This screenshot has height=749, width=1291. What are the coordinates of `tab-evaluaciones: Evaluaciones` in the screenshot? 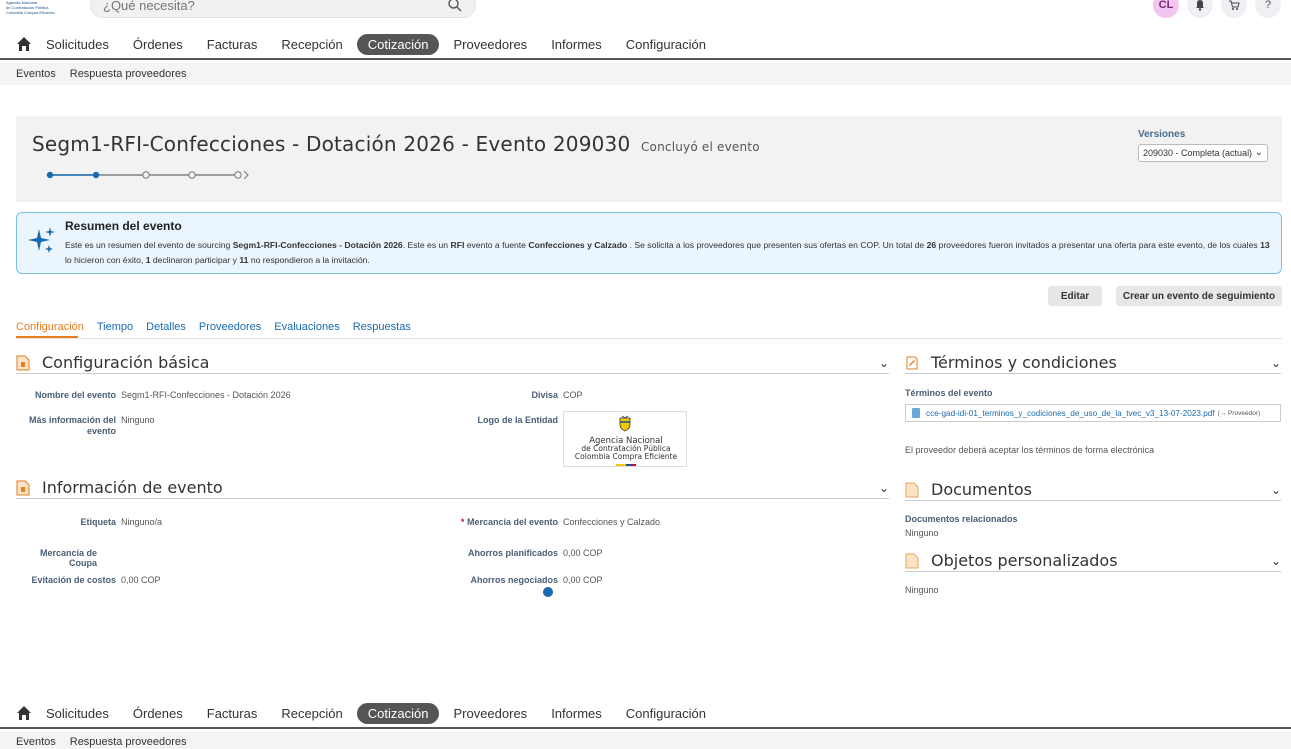 It's located at (306, 327).